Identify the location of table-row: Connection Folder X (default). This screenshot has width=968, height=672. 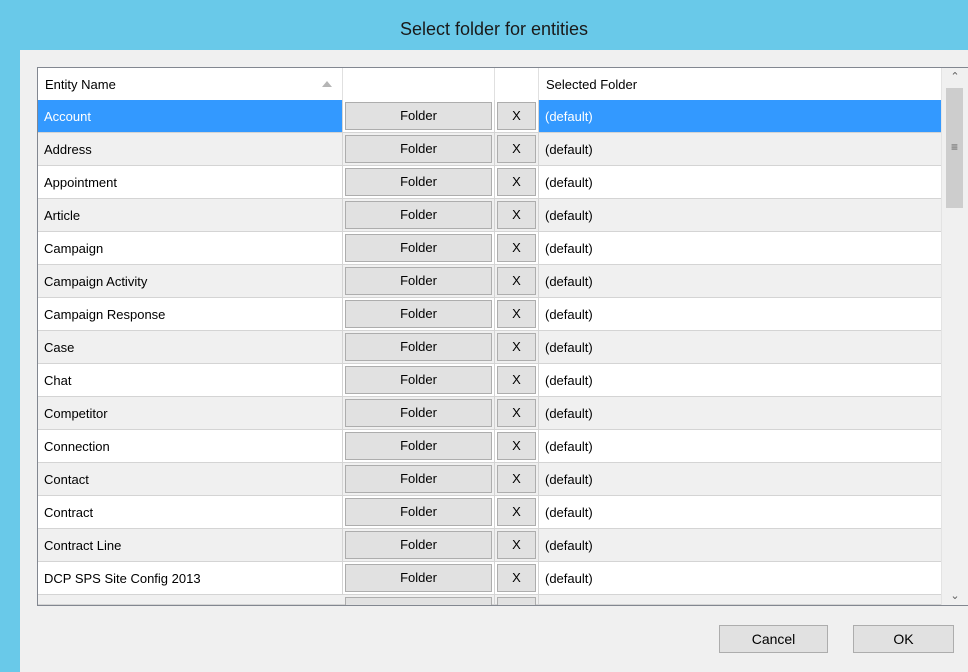
(490, 446).